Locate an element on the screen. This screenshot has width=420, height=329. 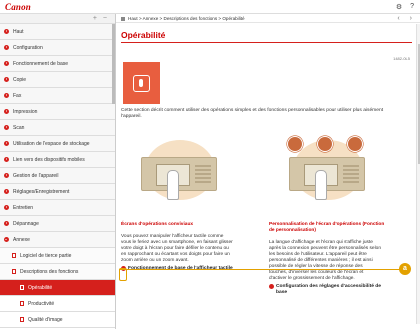
sidebar-tools: + − is located at coordinates (57, 18).